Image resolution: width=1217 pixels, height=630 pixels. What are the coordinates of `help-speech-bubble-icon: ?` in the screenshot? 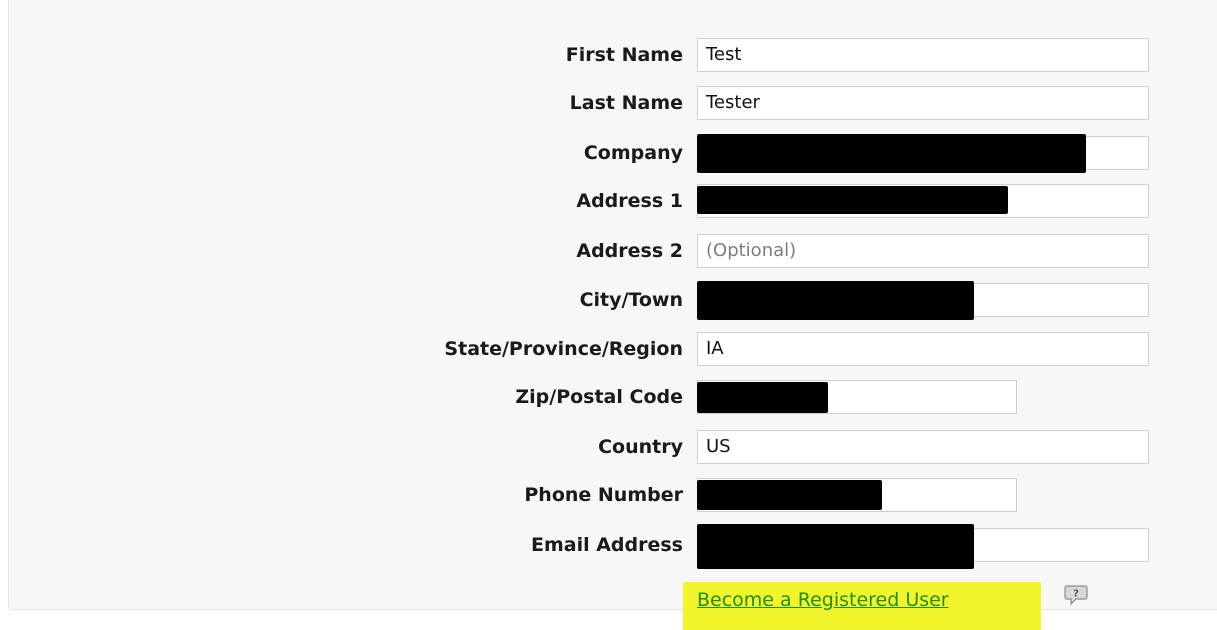 It's located at (1076, 595).